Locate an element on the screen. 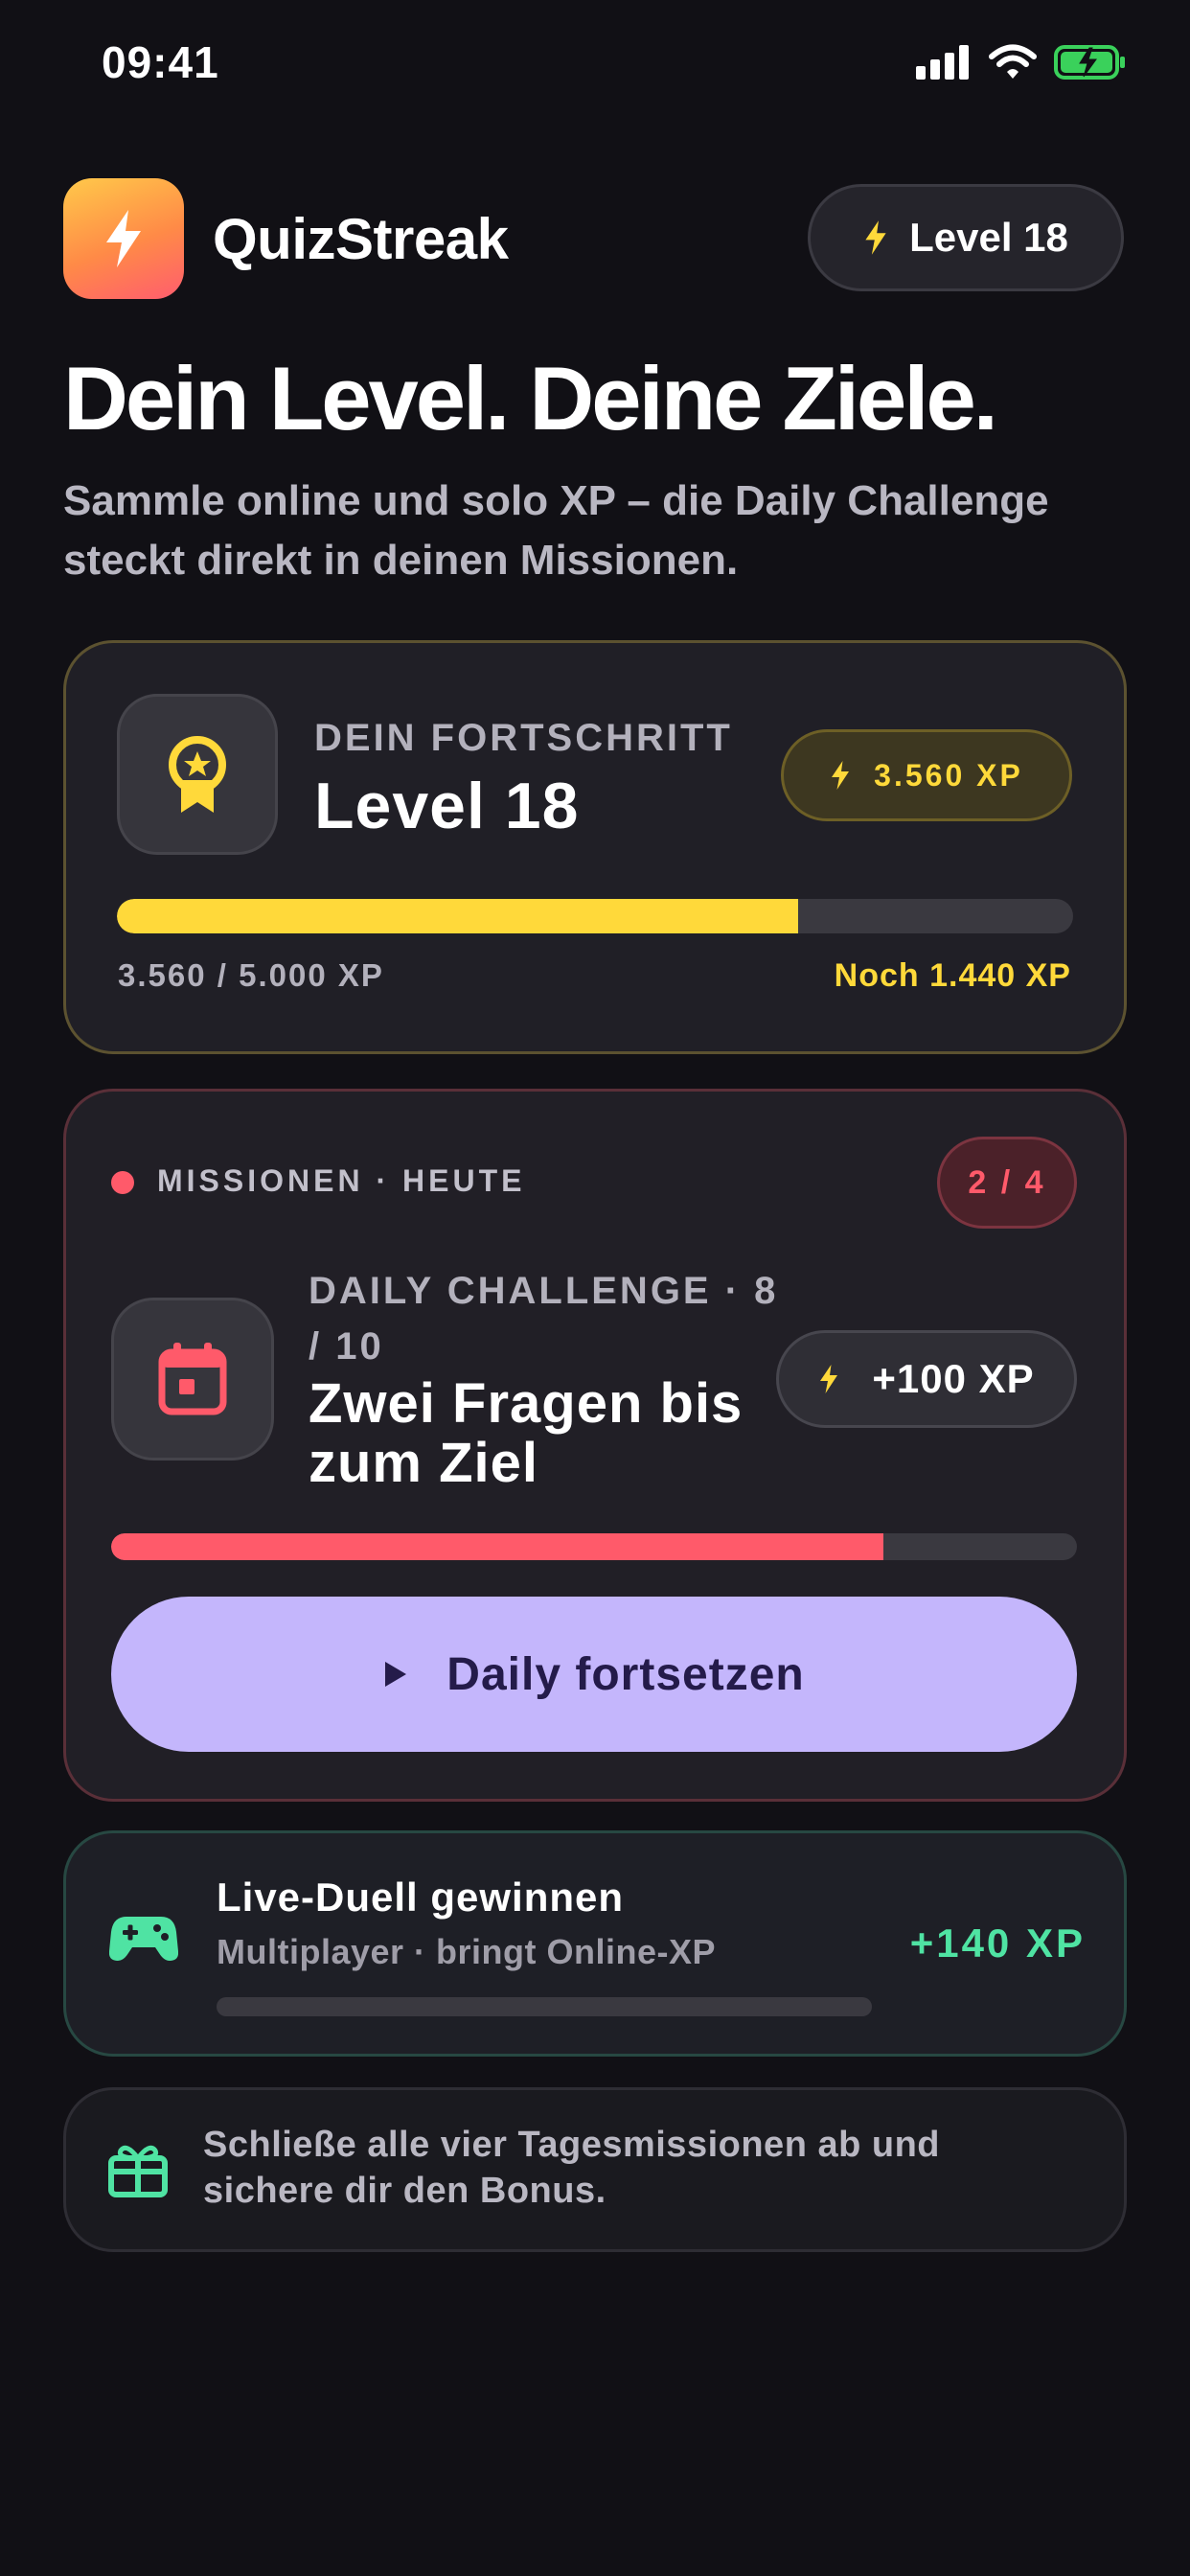 Image resolution: width=1190 pixels, height=2576 pixels. progress-remaining: Noch 1.440 XP is located at coordinates (952, 975).